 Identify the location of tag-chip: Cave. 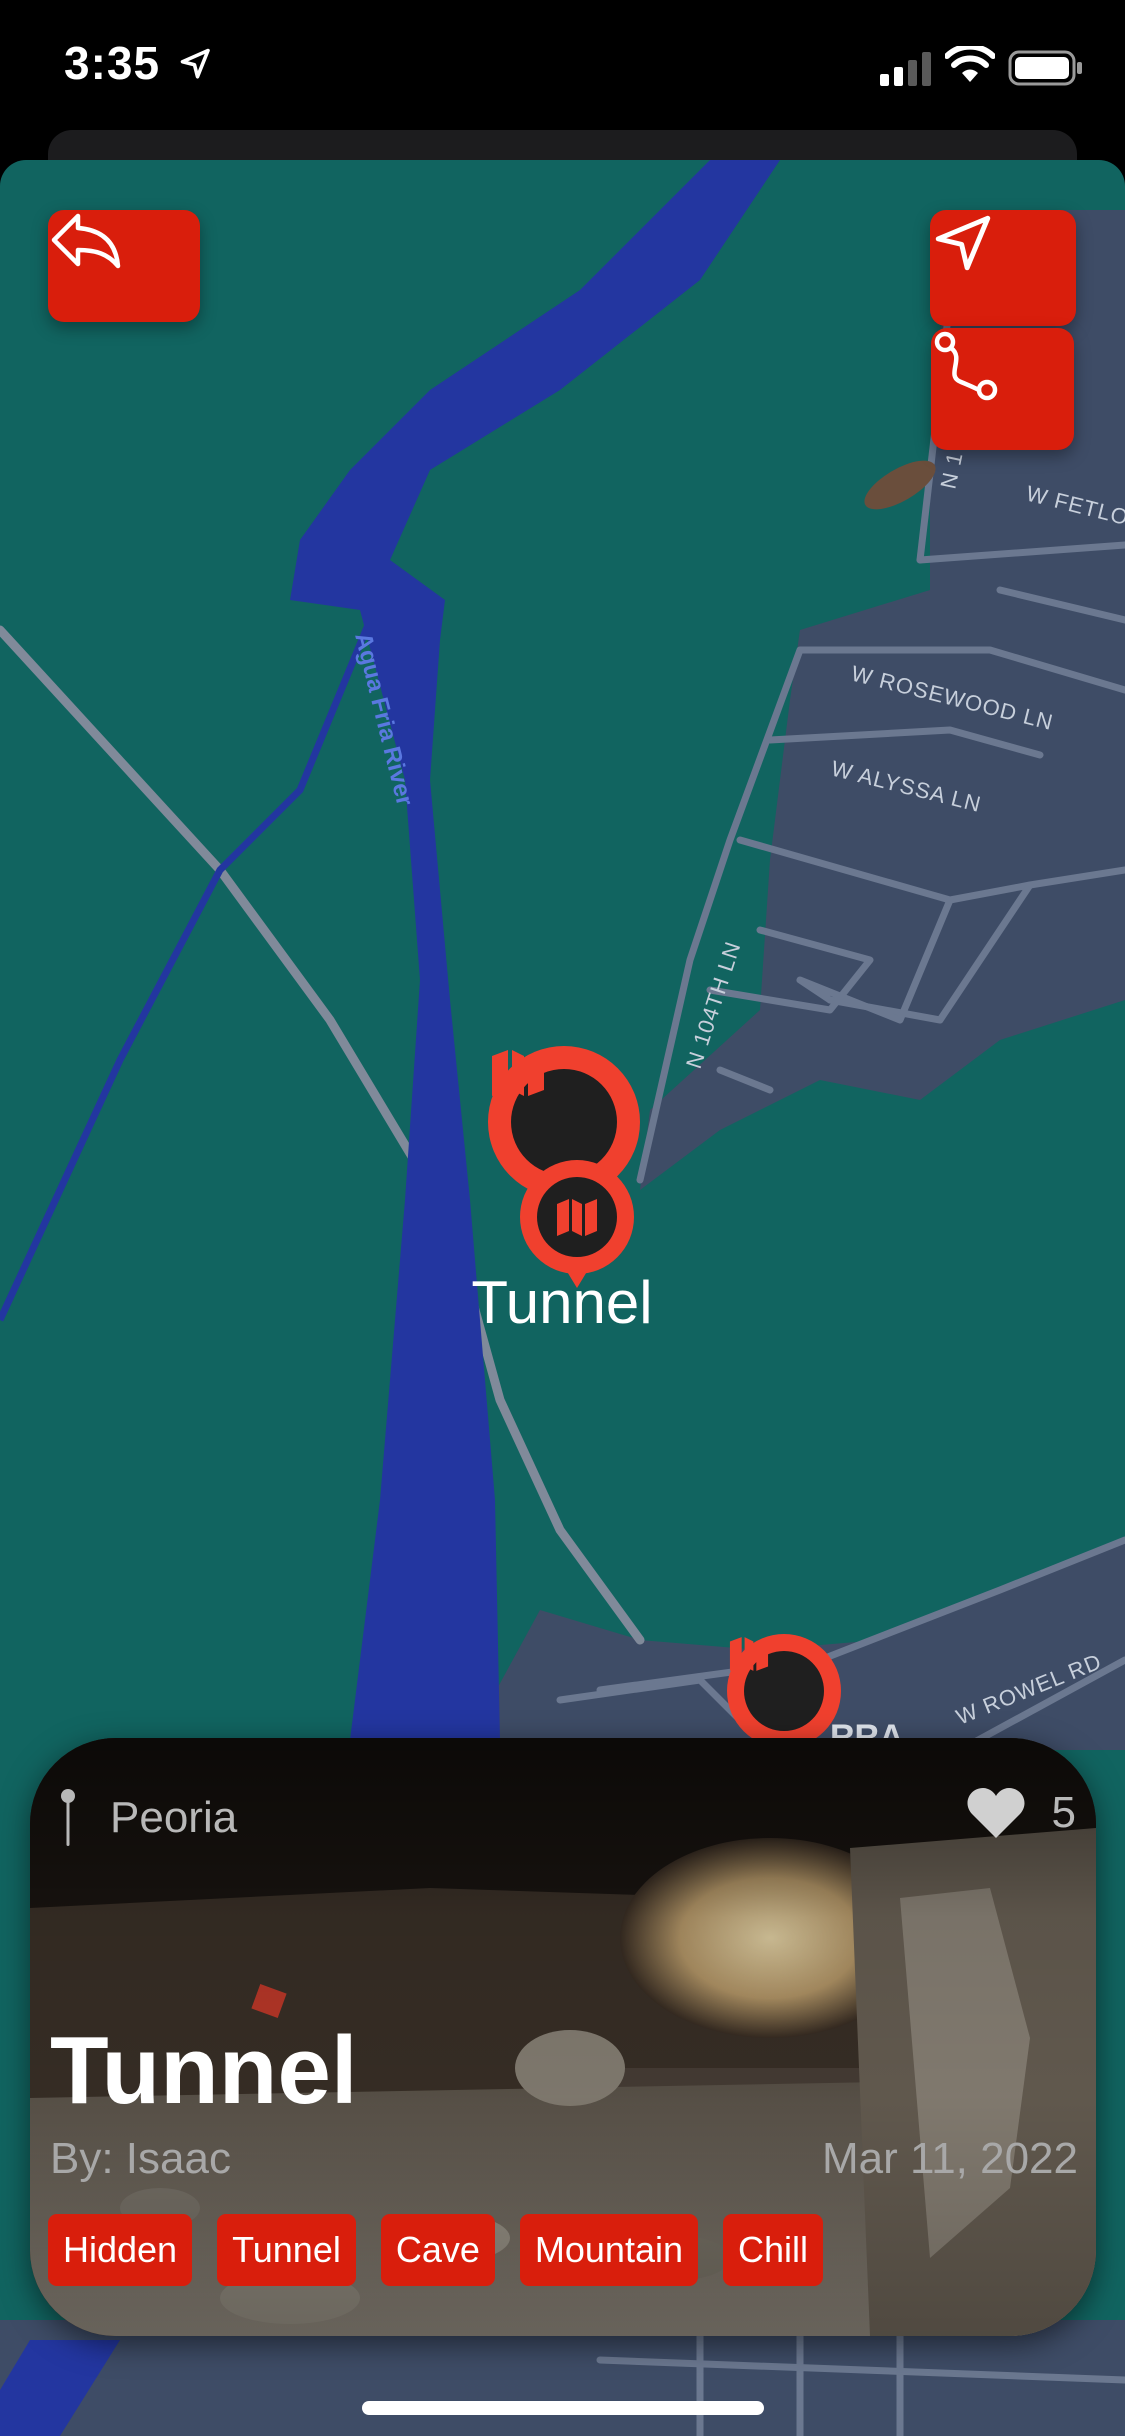
(437, 2250).